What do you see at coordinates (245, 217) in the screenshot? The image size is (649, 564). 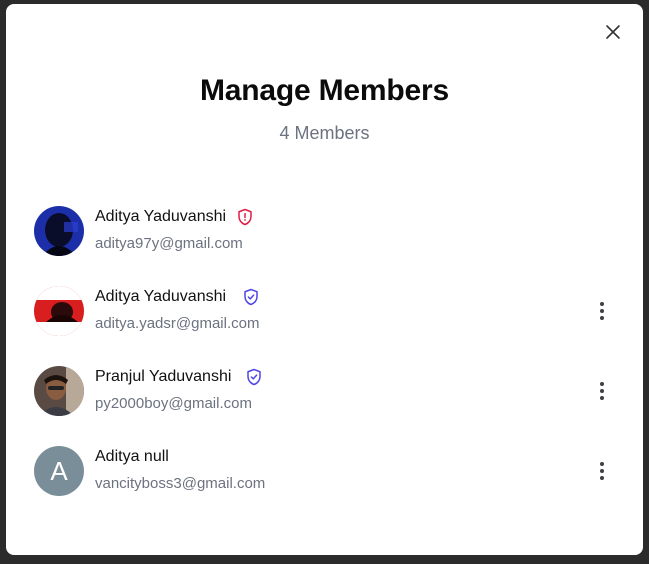 I see `shield-alert-icon` at bounding box center [245, 217].